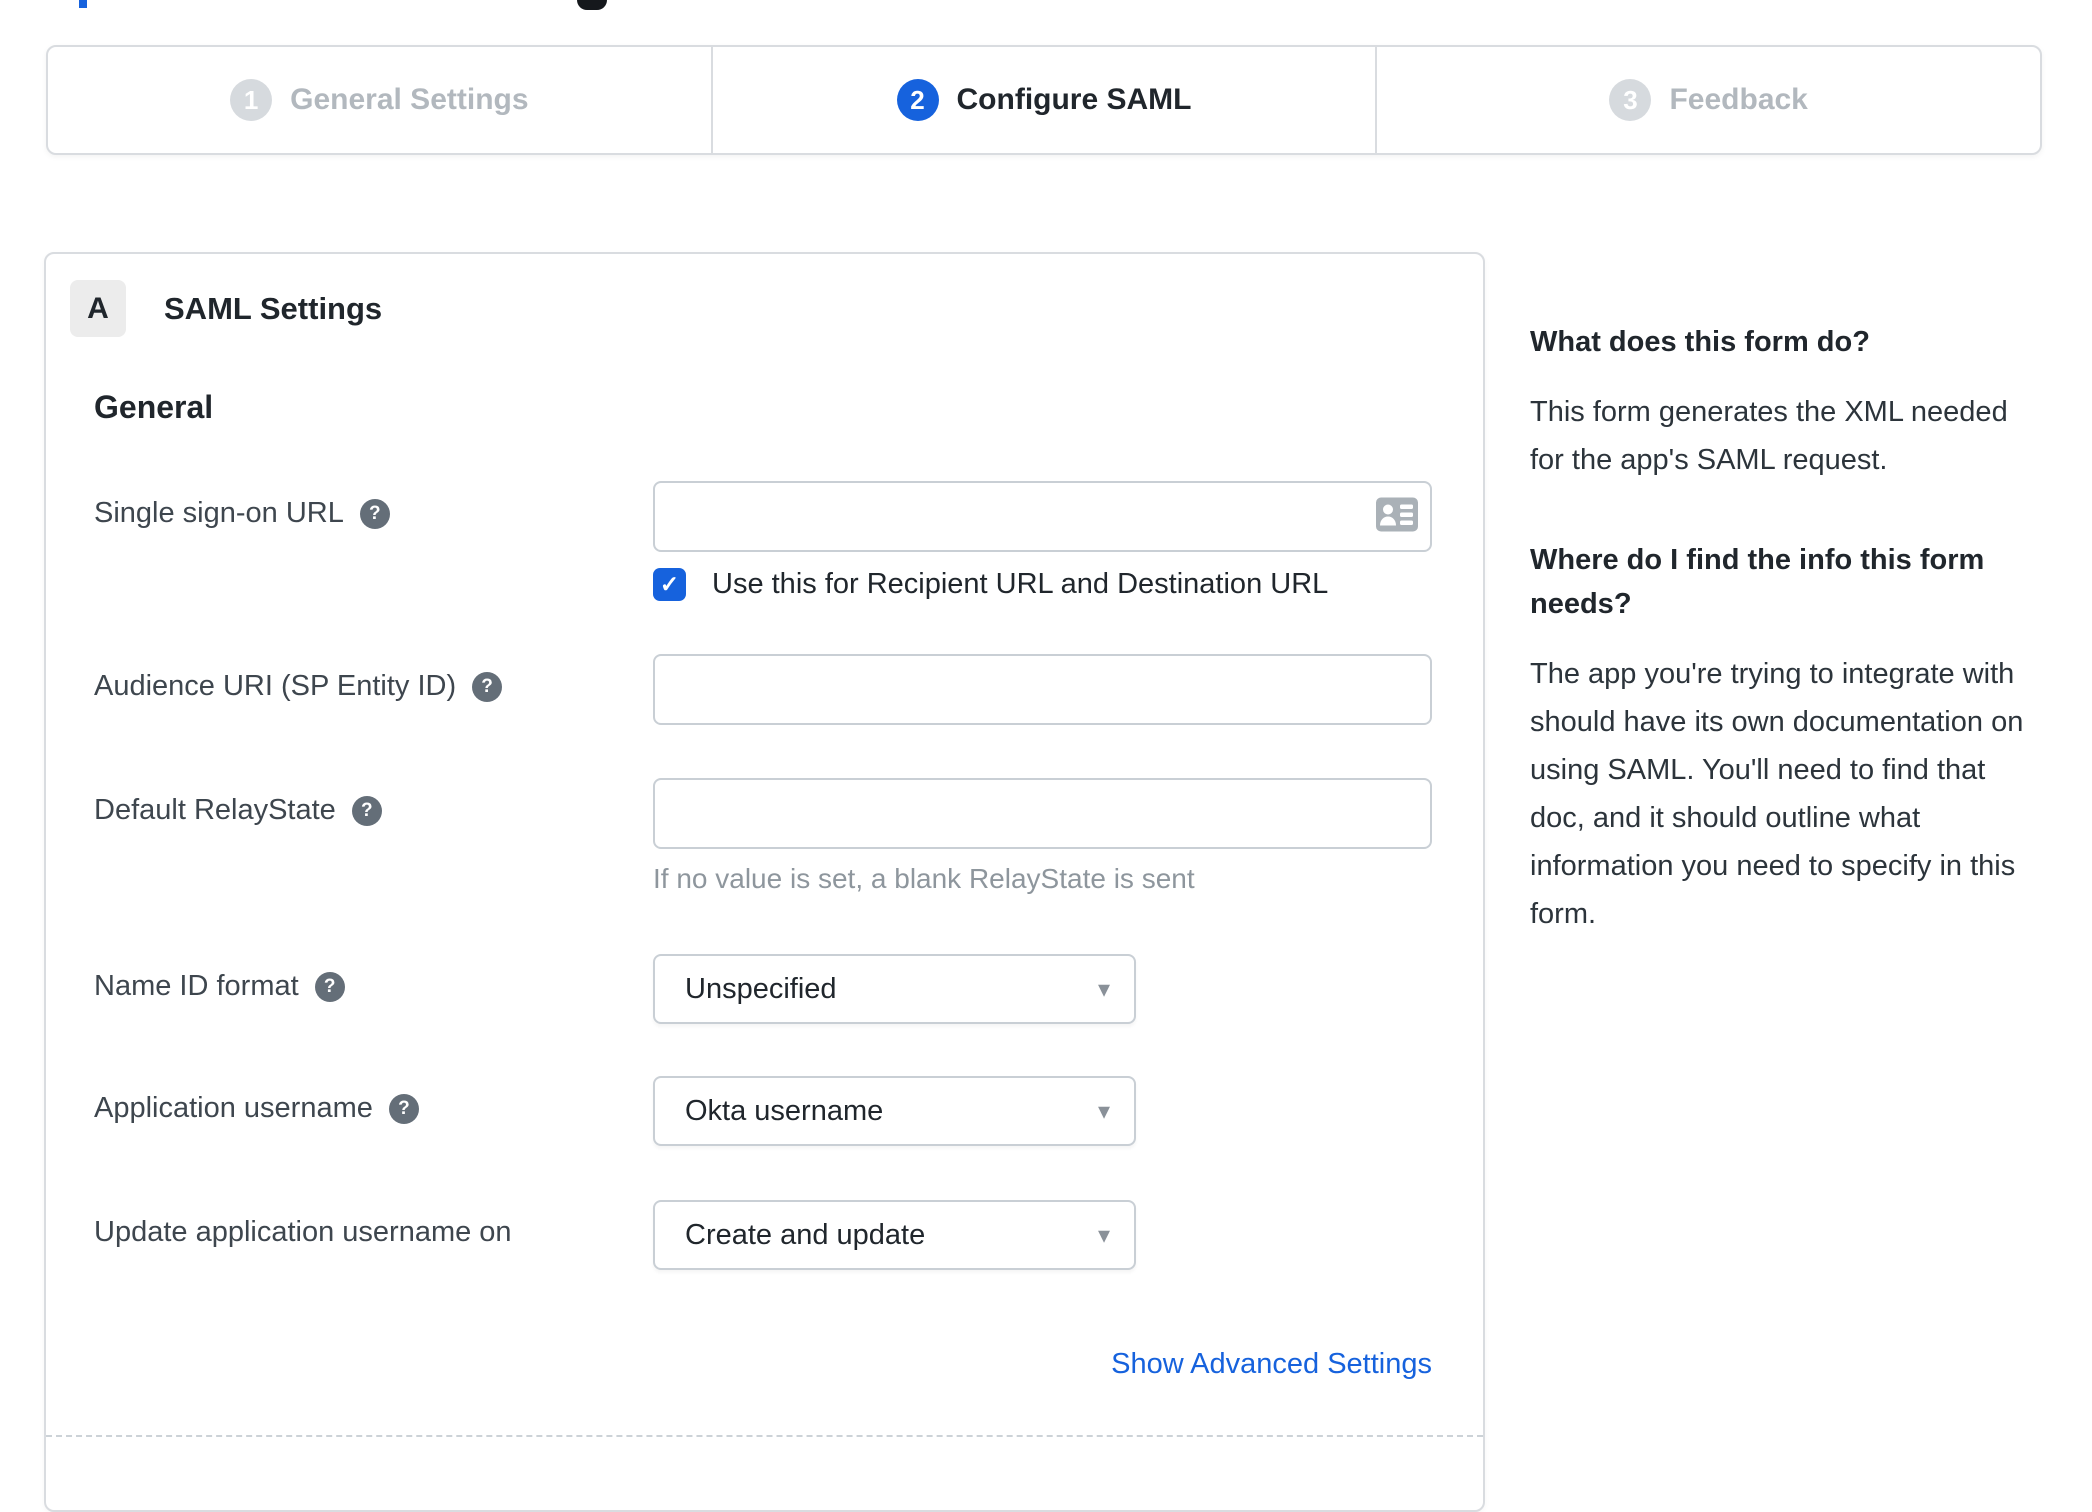 This screenshot has width=2092, height=1512. What do you see at coordinates (98, 308) in the screenshot?
I see `section-a-badge: A` at bounding box center [98, 308].